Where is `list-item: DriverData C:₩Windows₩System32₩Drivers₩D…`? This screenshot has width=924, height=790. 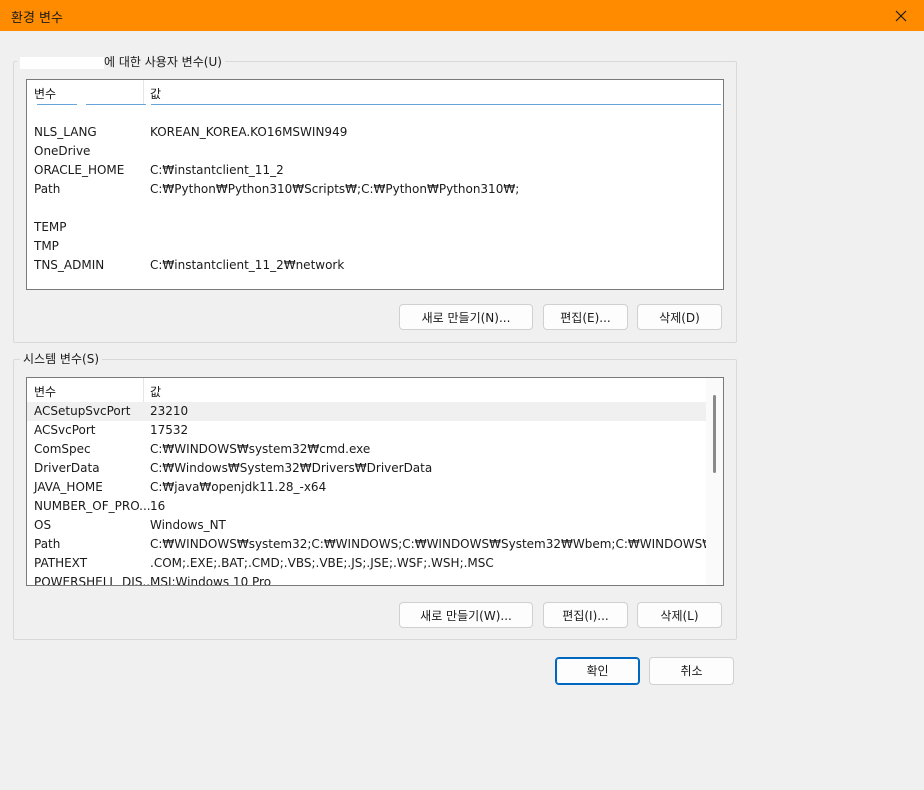
list-item: DriverData C:₩Windows₩System32₩Drivers₩D… is located at coordinates (366, 468).